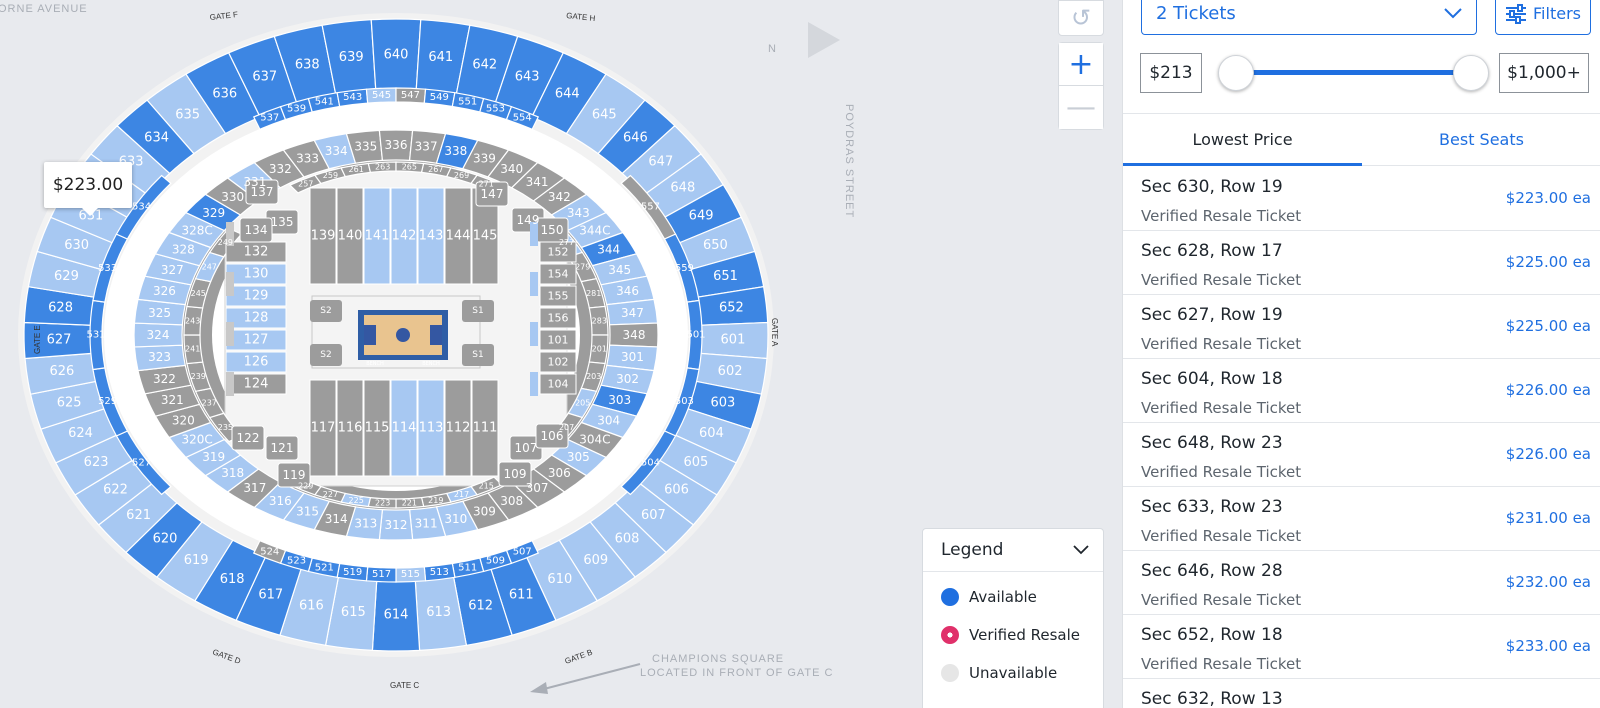  What do you see at coordinates (198, 376) in the screenshot?
I see `section-label: 239` at bounding box center [198, 376].